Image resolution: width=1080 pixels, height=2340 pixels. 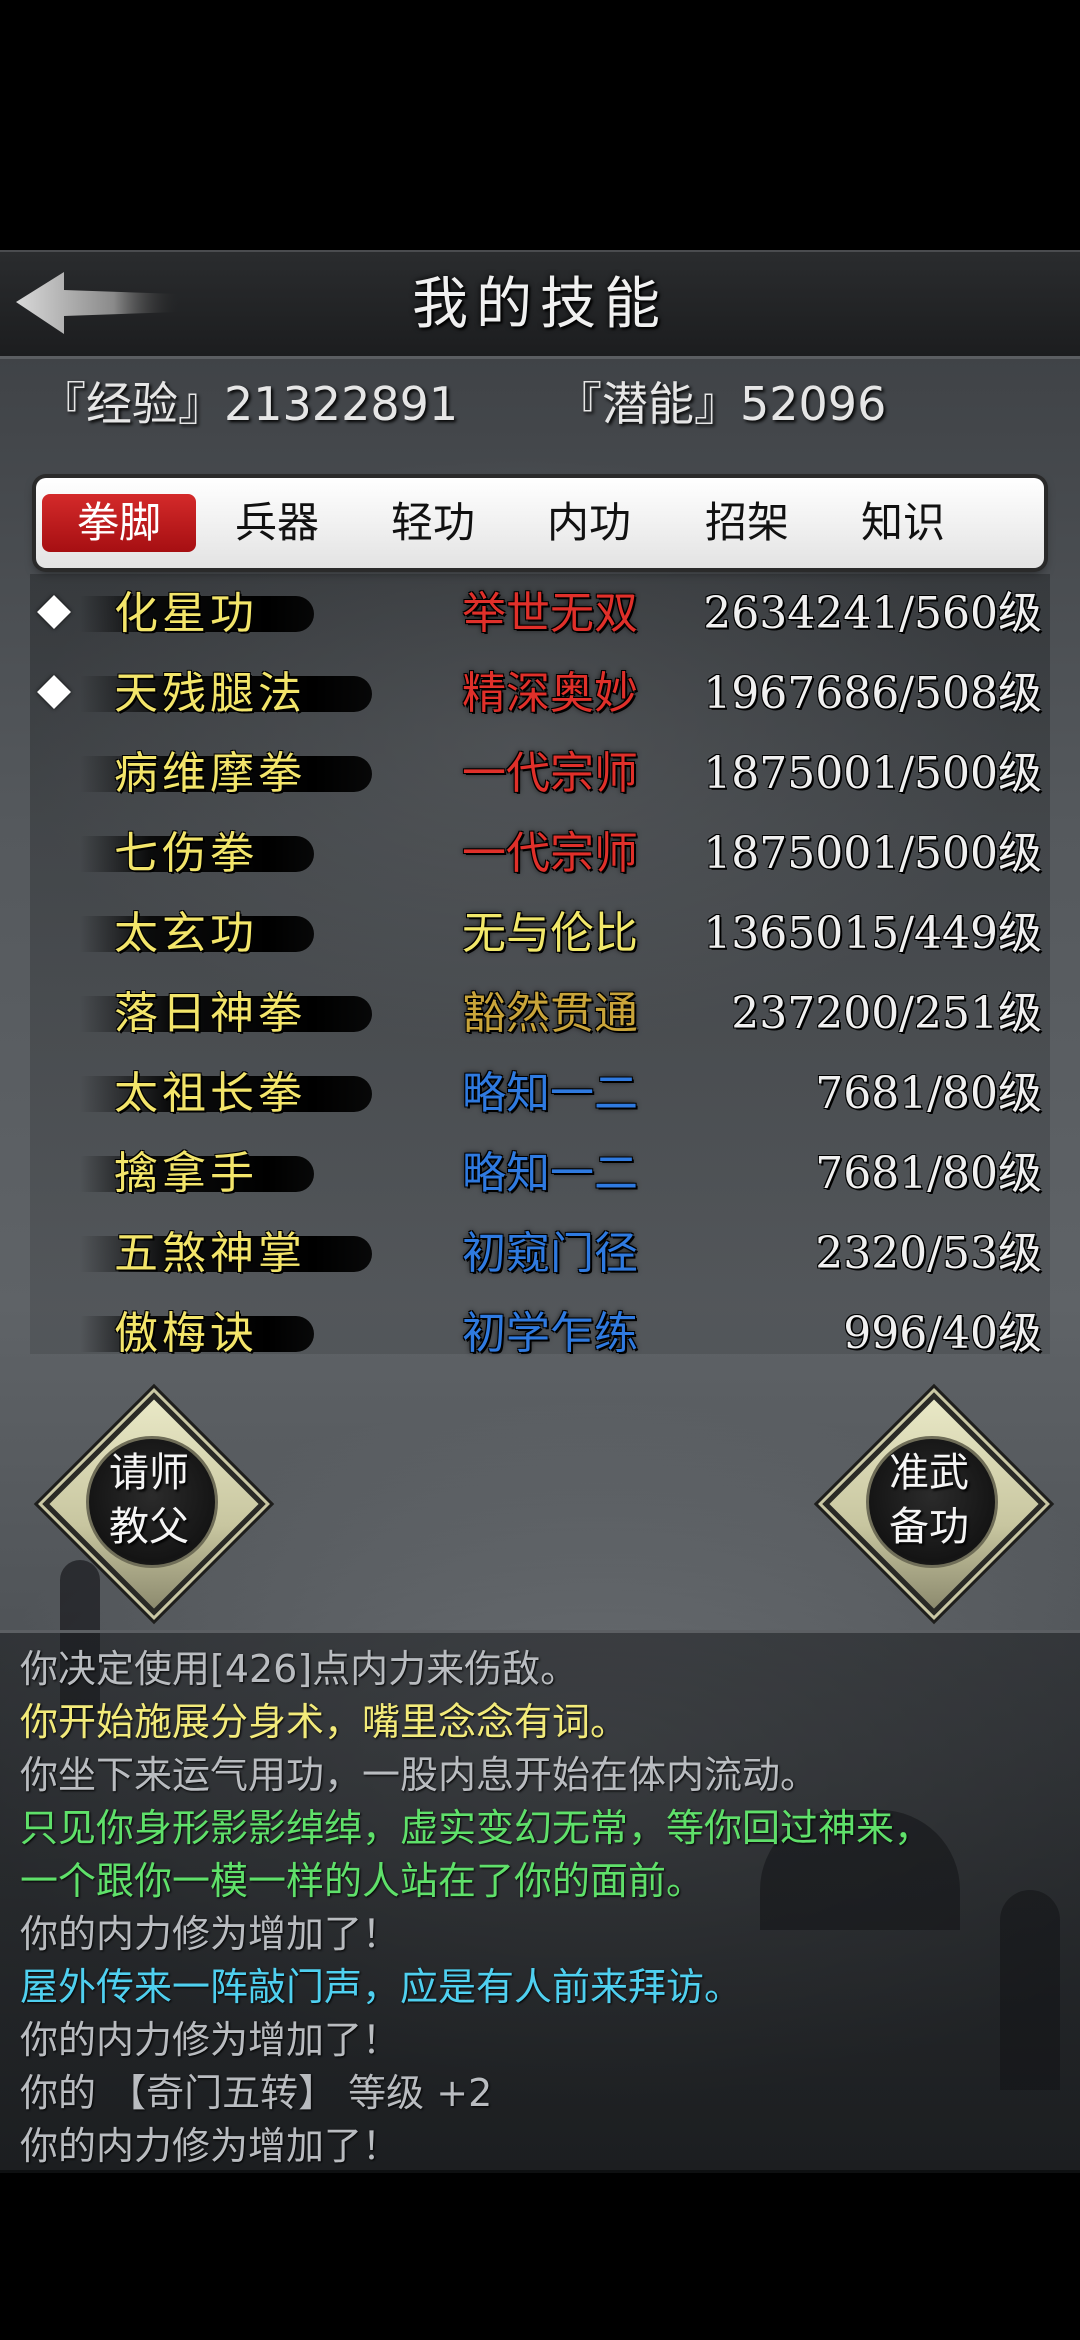 What do you see at coordinates (872, 613) in the screenshot?
I see `skill-level: 2634241/560级` at bounding box center [872, 613].